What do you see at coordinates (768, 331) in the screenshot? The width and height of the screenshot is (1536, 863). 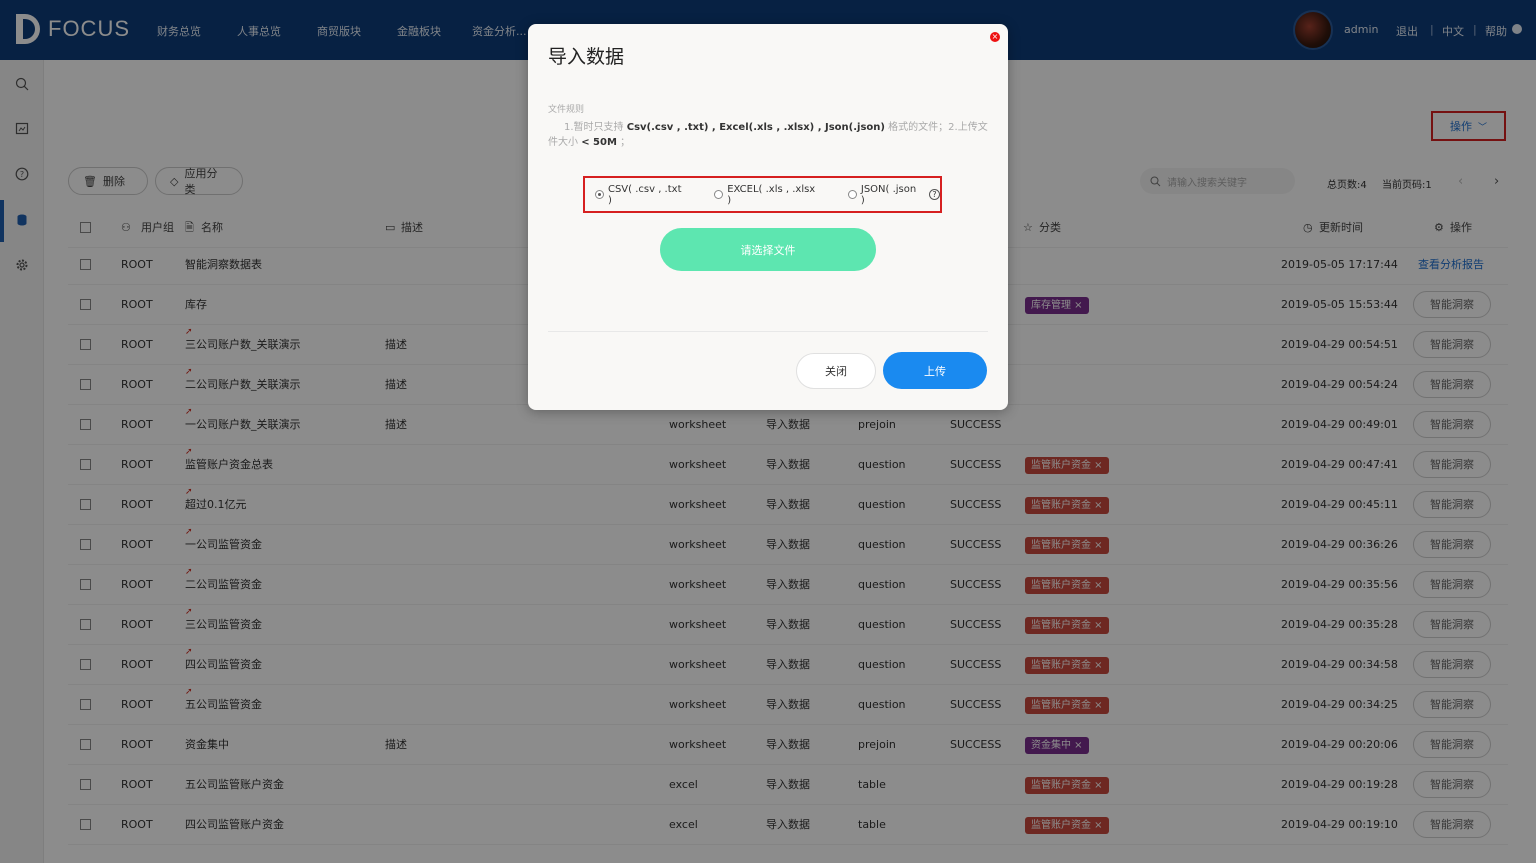 I see `divider` at bounding box center [768, 331].